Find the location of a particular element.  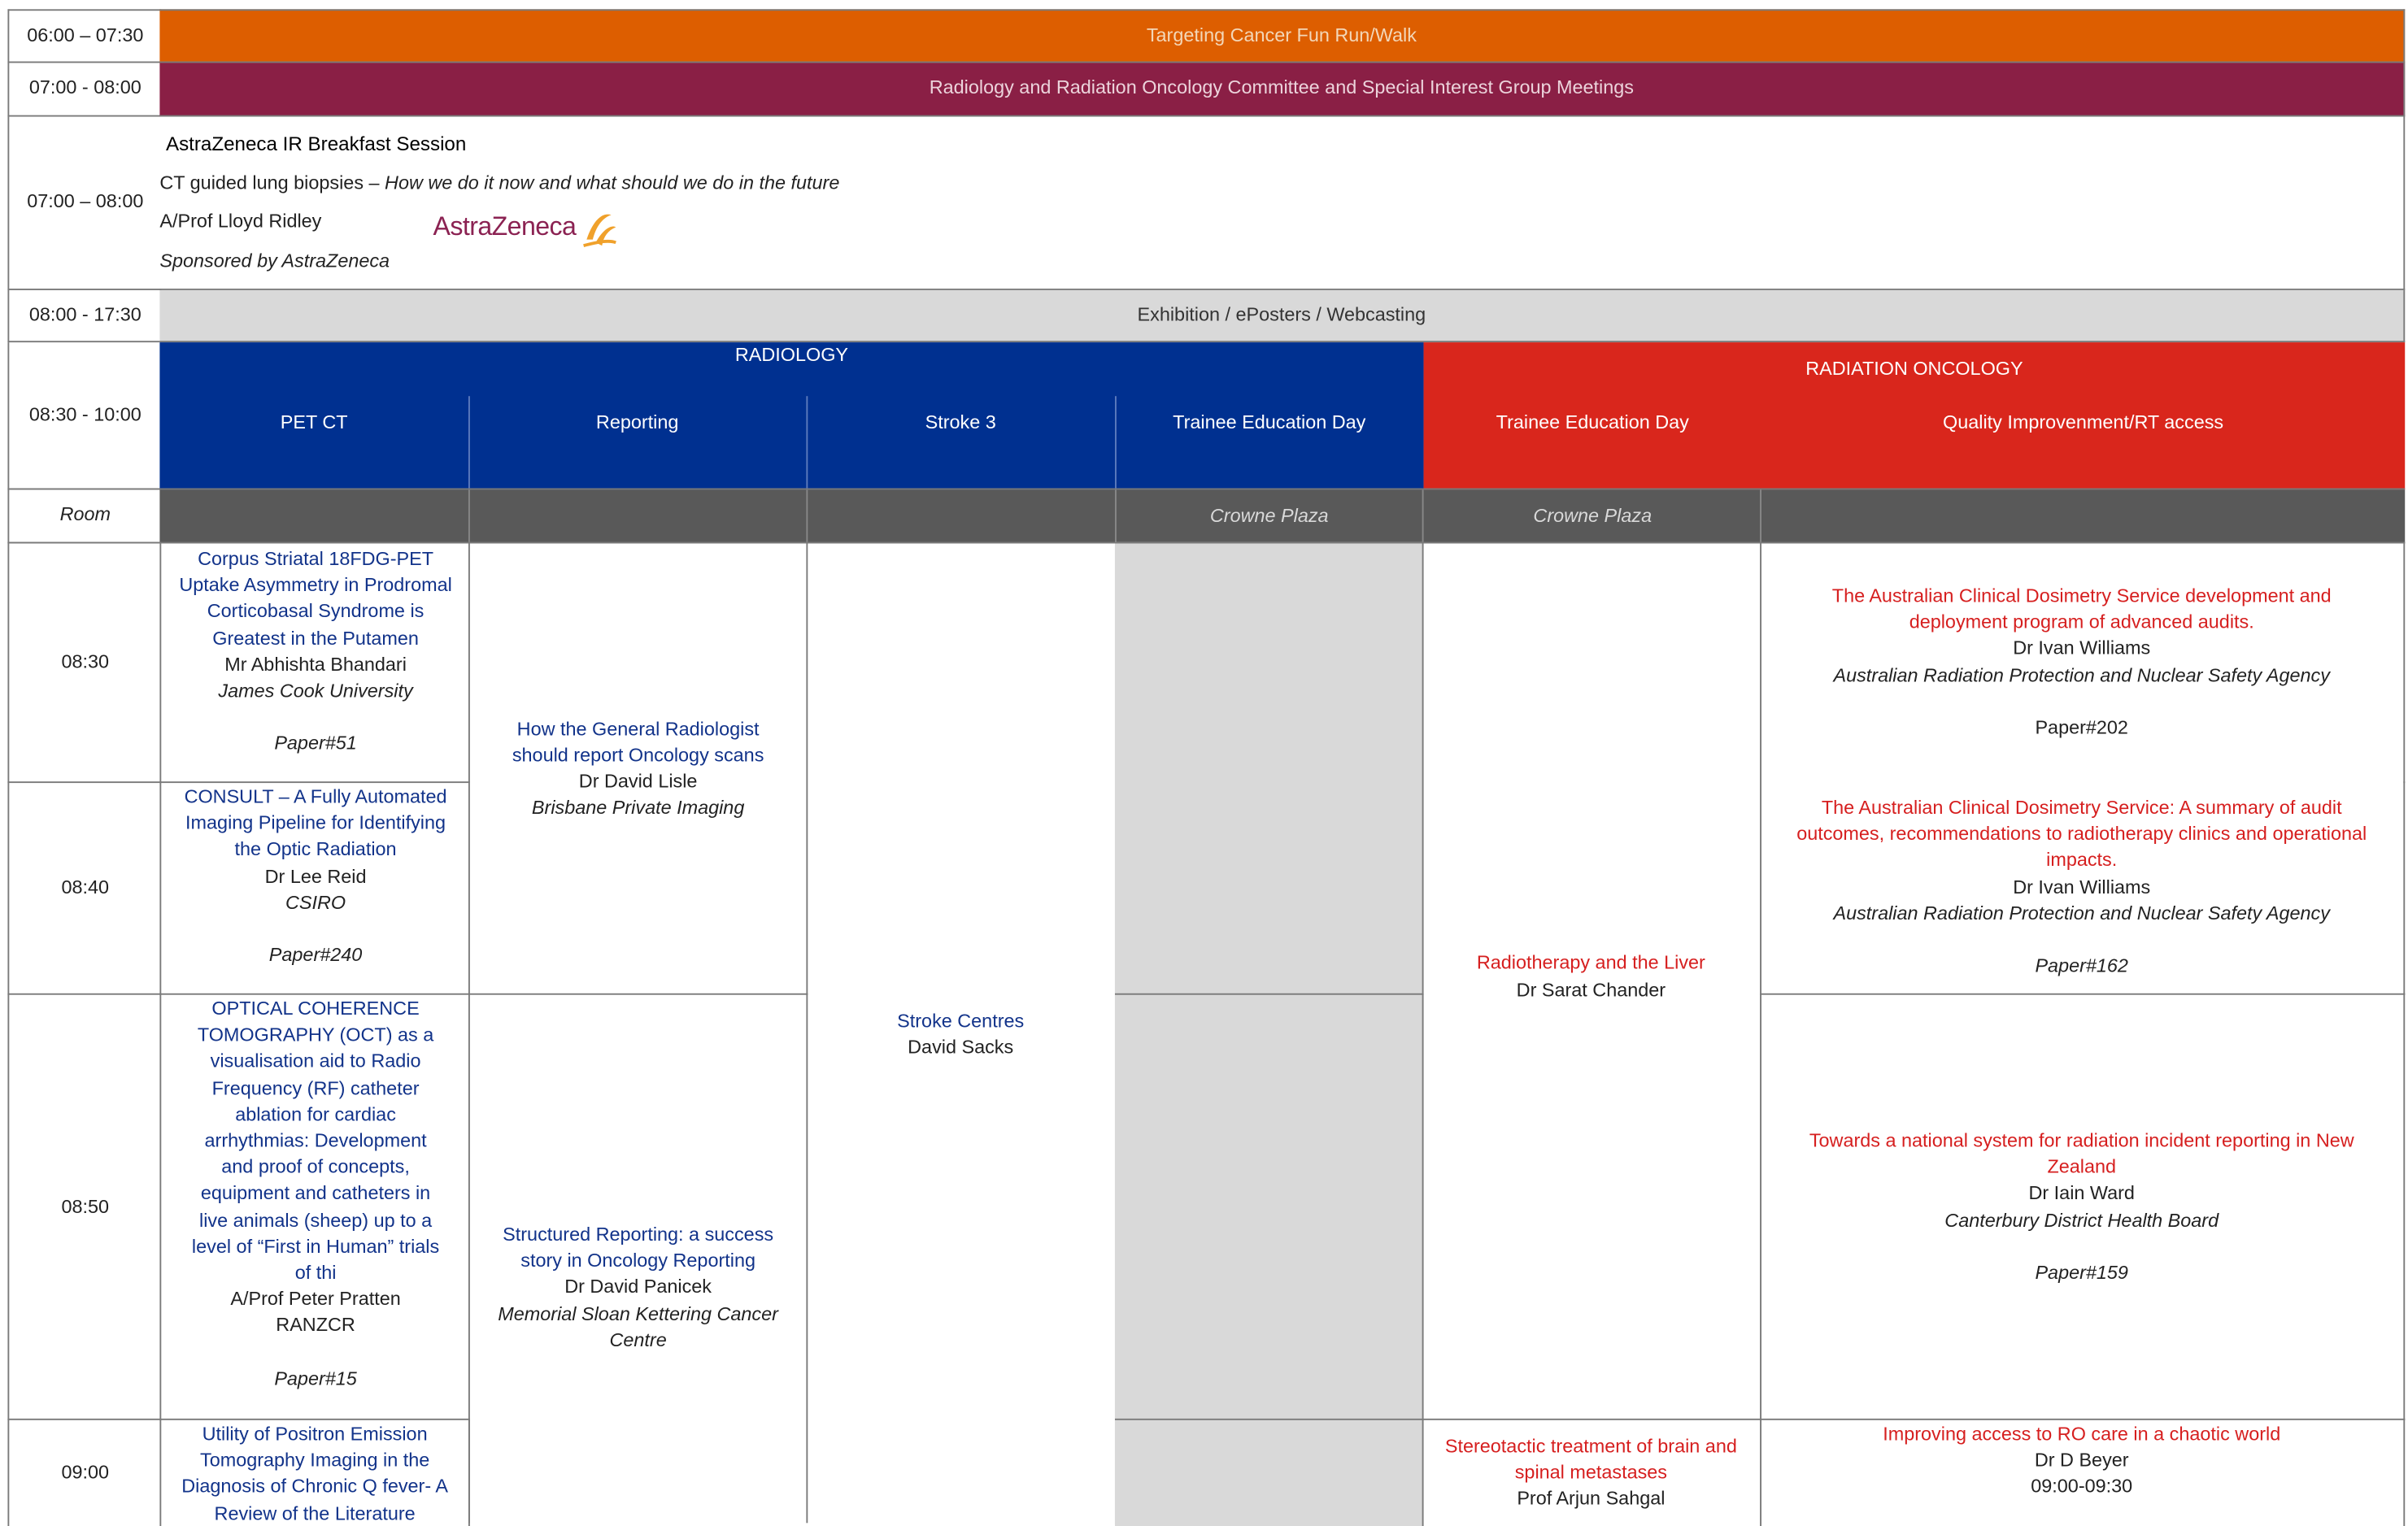

track-pet-ct: PET CT is located at coordinates (313, 424).